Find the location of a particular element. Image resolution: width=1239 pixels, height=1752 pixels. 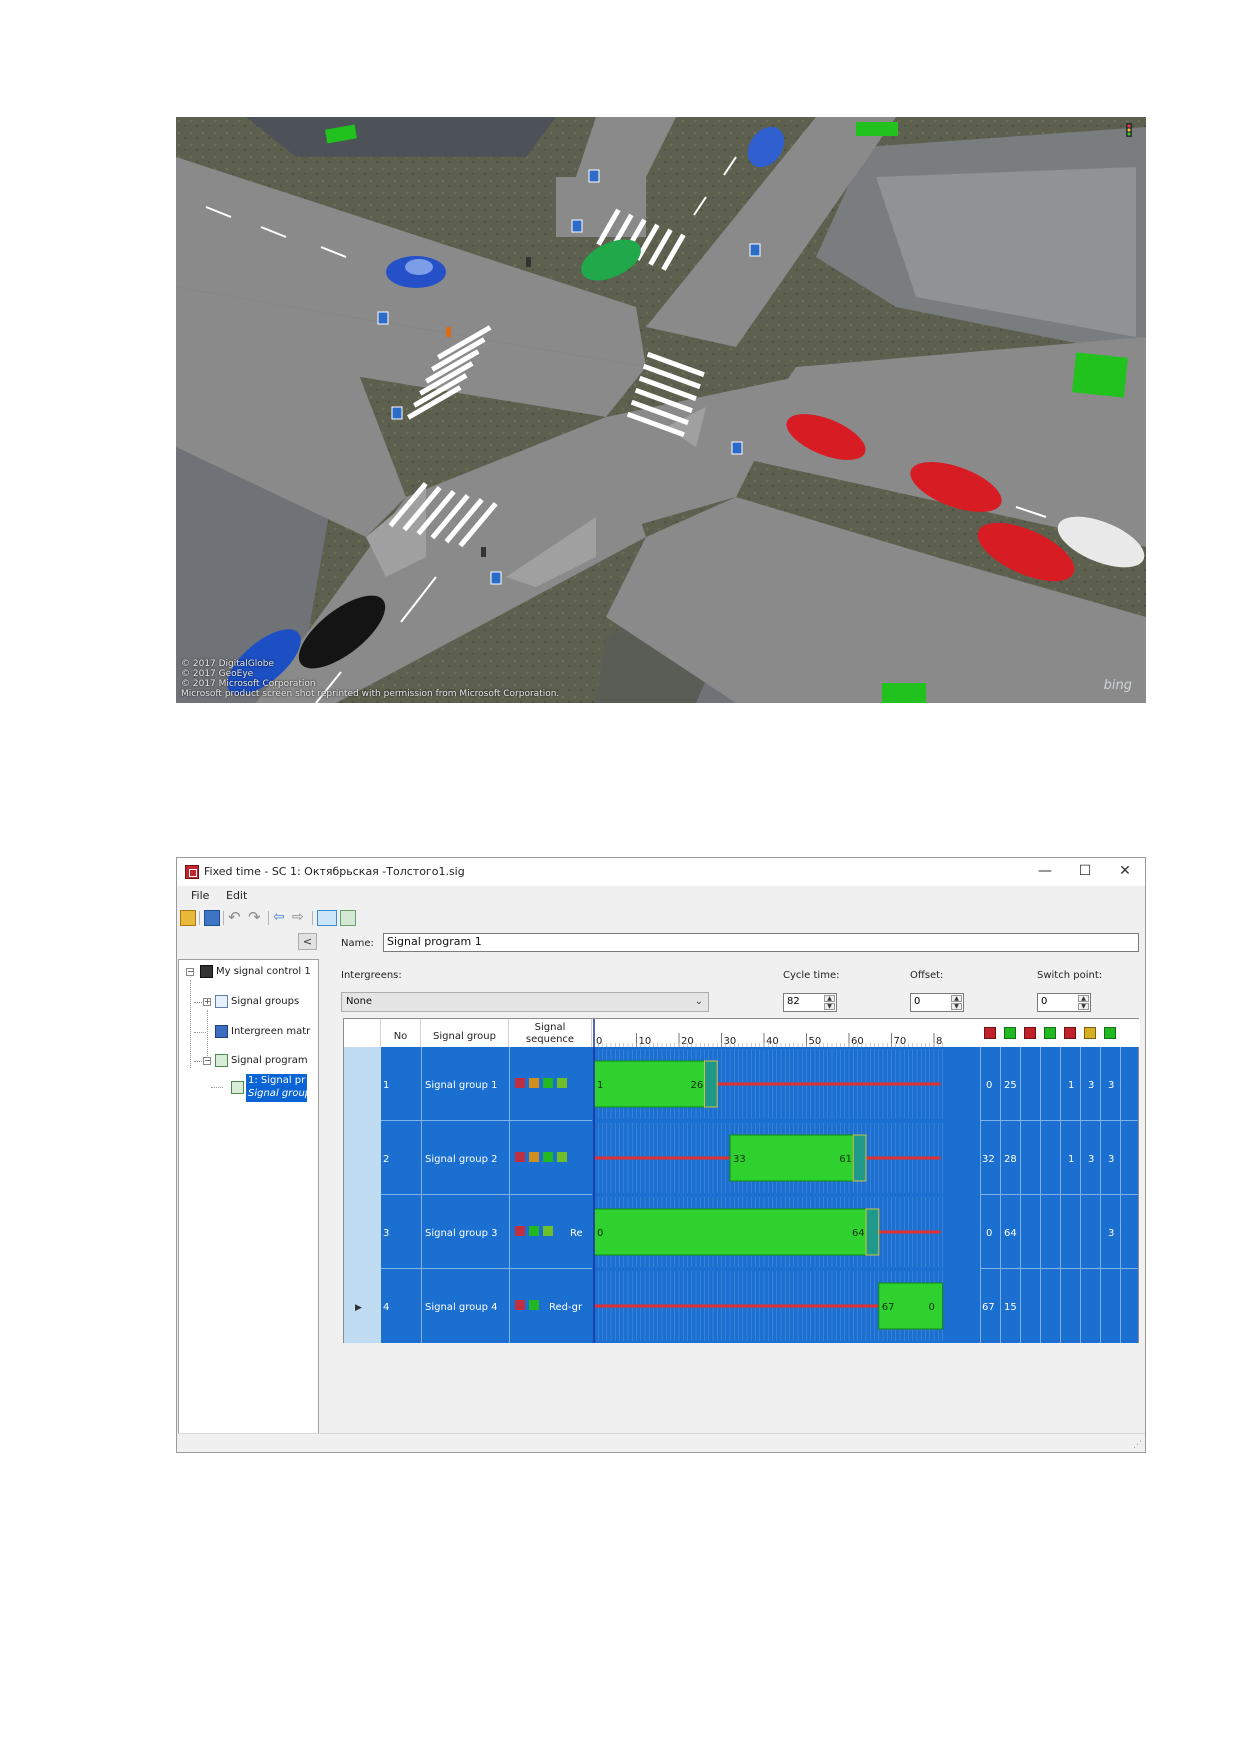

sequence-text: Re is located at coordinates (576, 1233).